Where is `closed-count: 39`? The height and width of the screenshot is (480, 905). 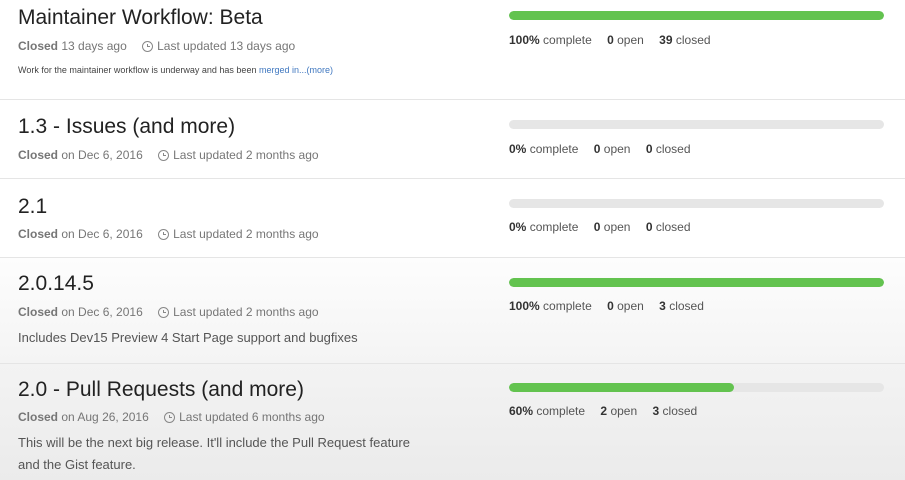 closed-count: 39 is located at coordinates (665, 40).